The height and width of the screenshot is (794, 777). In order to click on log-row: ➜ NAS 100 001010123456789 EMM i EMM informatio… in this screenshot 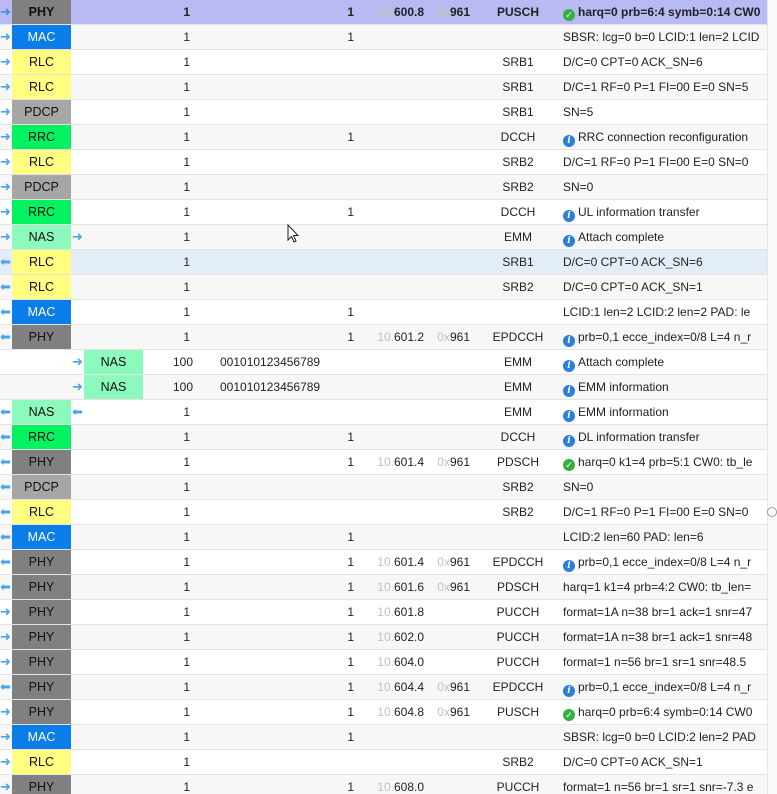, I will do `click(383, 387)`.